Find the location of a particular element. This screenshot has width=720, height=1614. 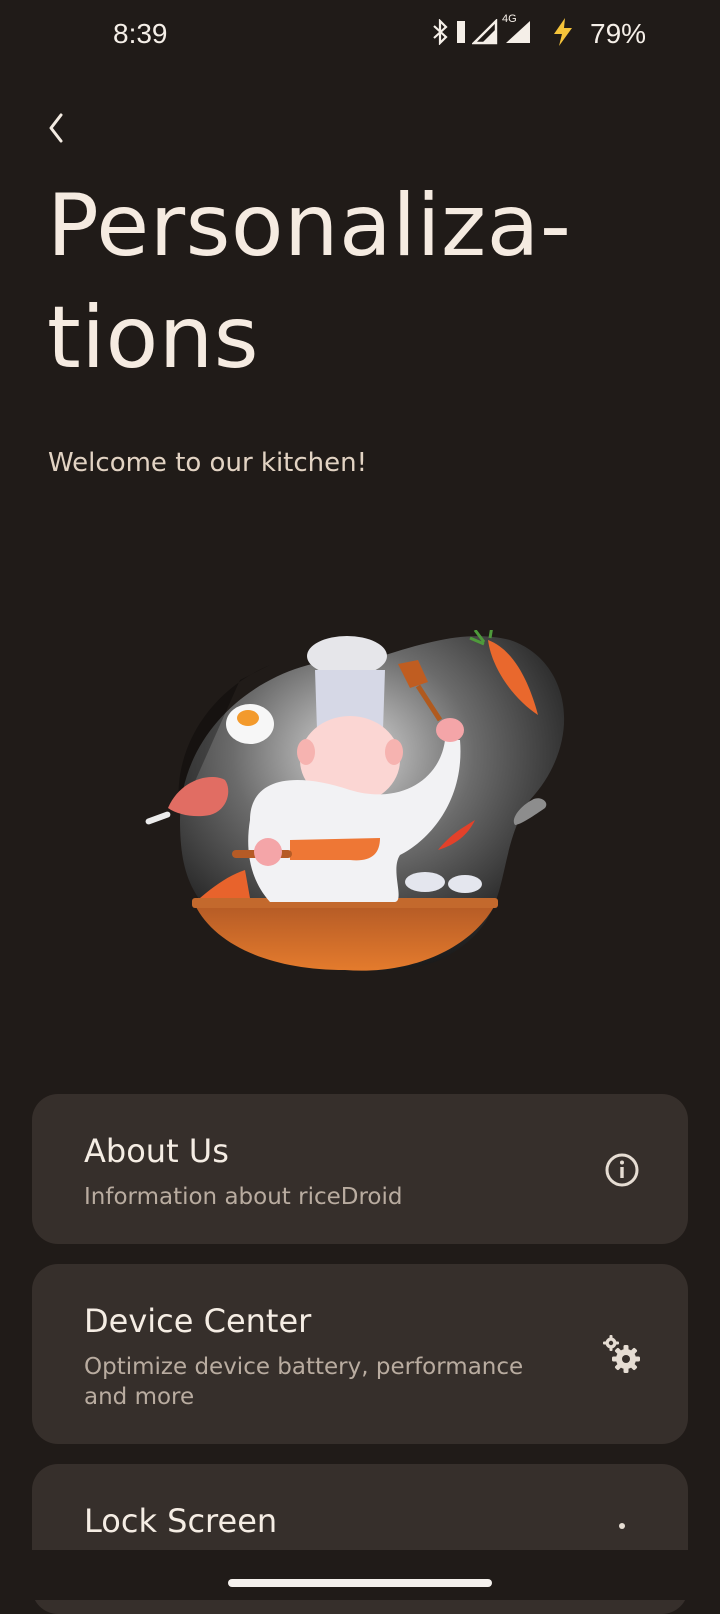

about-us-card: About Us Information about riceDroid is located at coordinates (360, 1169).